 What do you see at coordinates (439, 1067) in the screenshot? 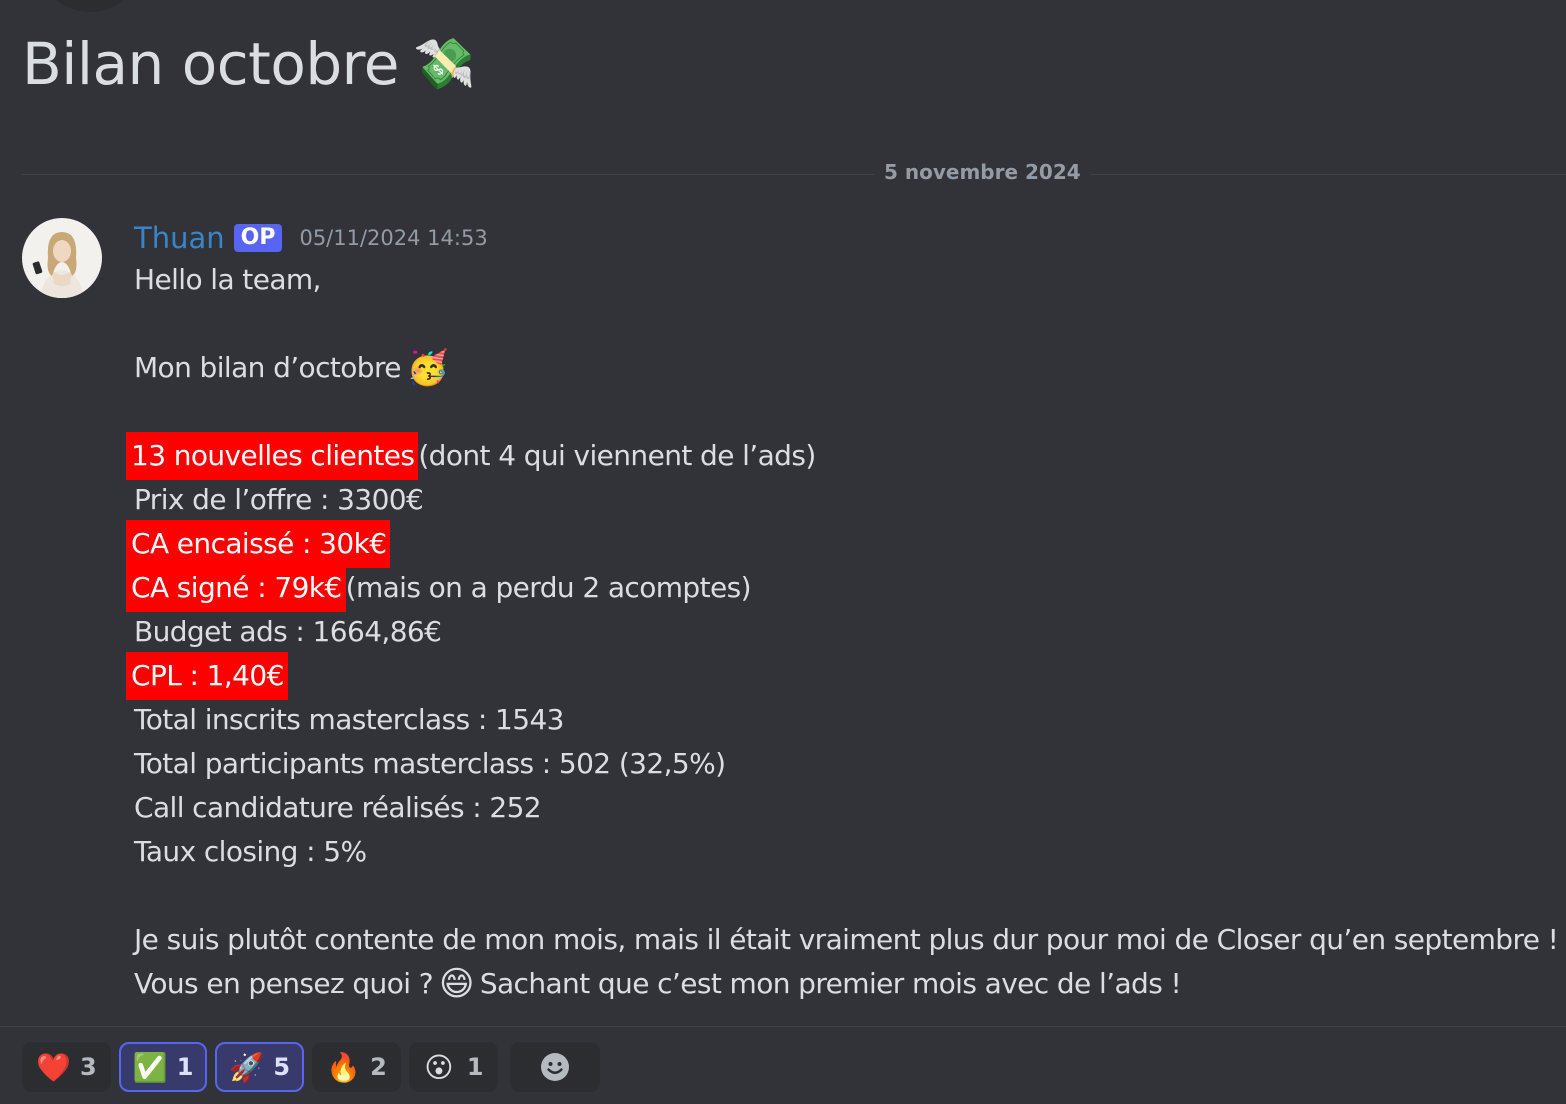
I see `astonished-face-icon: 😮` at bounding box center [439, 1067].